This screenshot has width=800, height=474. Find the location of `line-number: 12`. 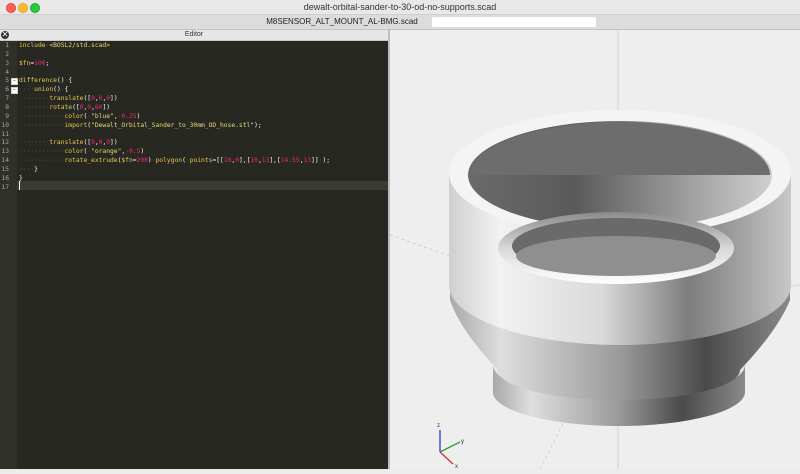

line-number: 12 is located at coordinates (5, 143).